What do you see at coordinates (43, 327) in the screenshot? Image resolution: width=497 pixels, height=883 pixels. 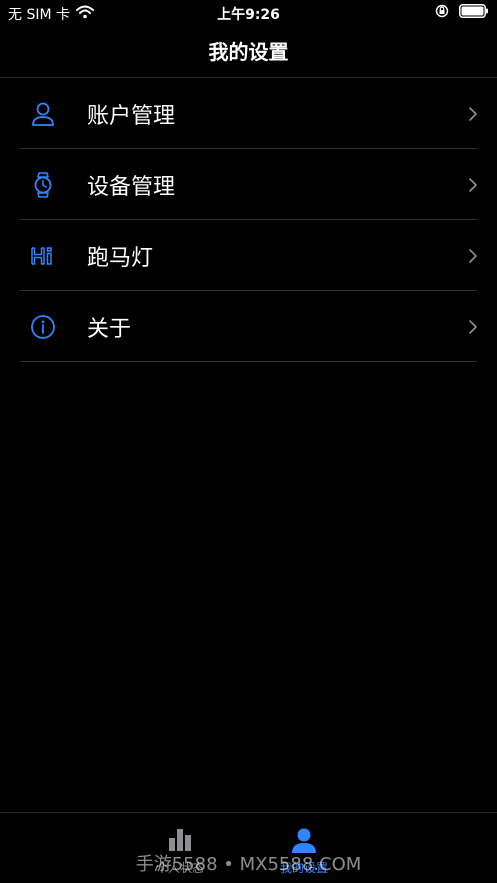 I see `info-icon` at bounding box center [43, 327].